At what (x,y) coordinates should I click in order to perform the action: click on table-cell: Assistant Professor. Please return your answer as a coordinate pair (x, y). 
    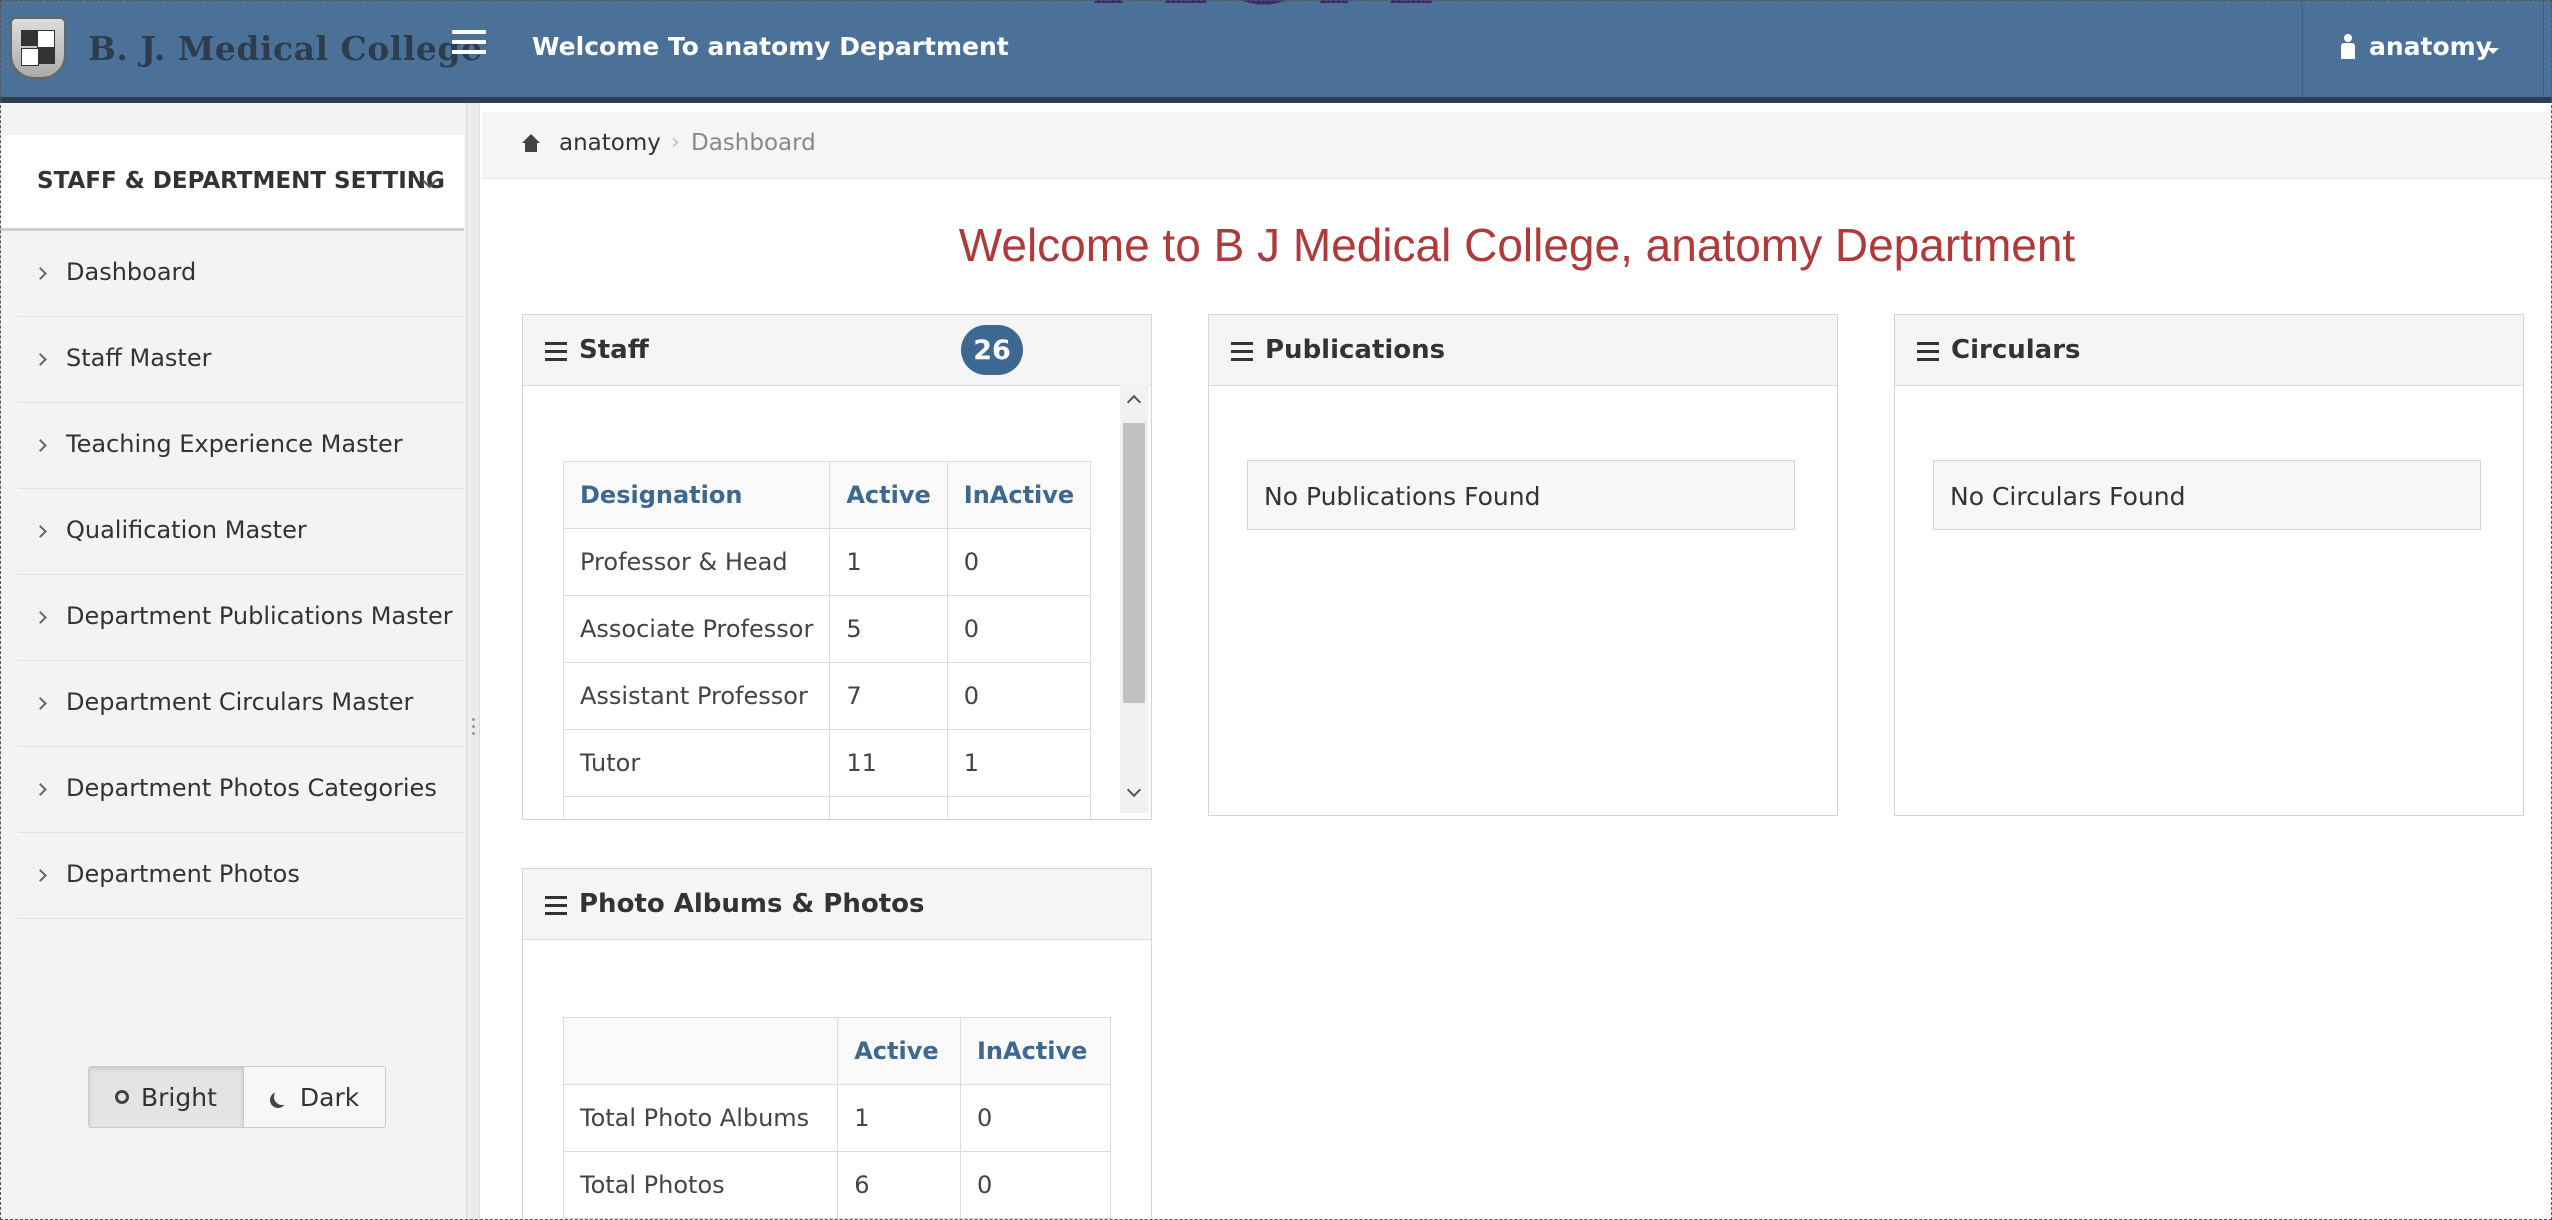
    Looking at the image, I should click on (696, 696).